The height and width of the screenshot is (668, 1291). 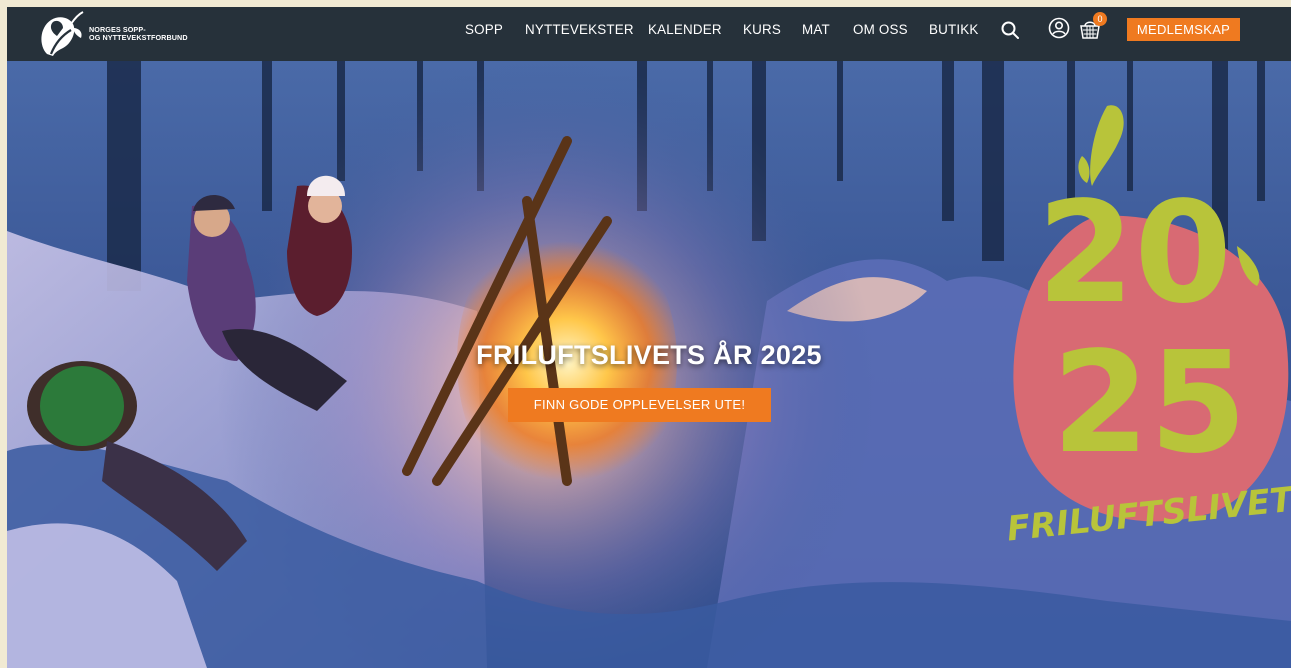 I want to click on logo-text: NORGES SOPP- OG NYTTEVEKSTFORBUND, so click(x=138, y=34).